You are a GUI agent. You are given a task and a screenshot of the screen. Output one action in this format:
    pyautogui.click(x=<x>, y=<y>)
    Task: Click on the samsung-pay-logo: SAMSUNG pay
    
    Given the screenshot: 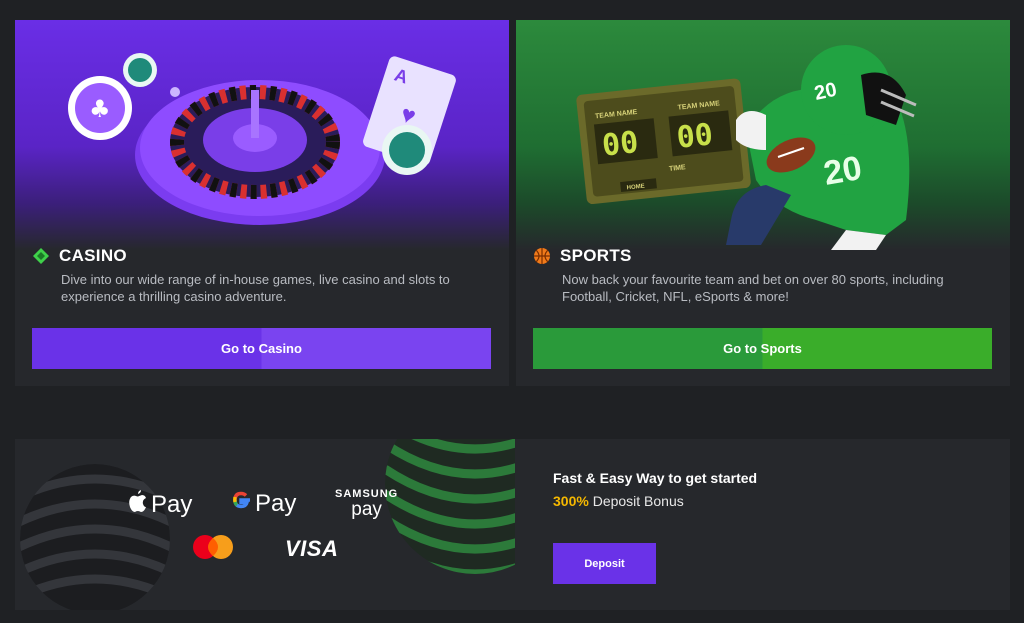 What is the action you would take?
    pyautogui.click(x=366, y=503)
    